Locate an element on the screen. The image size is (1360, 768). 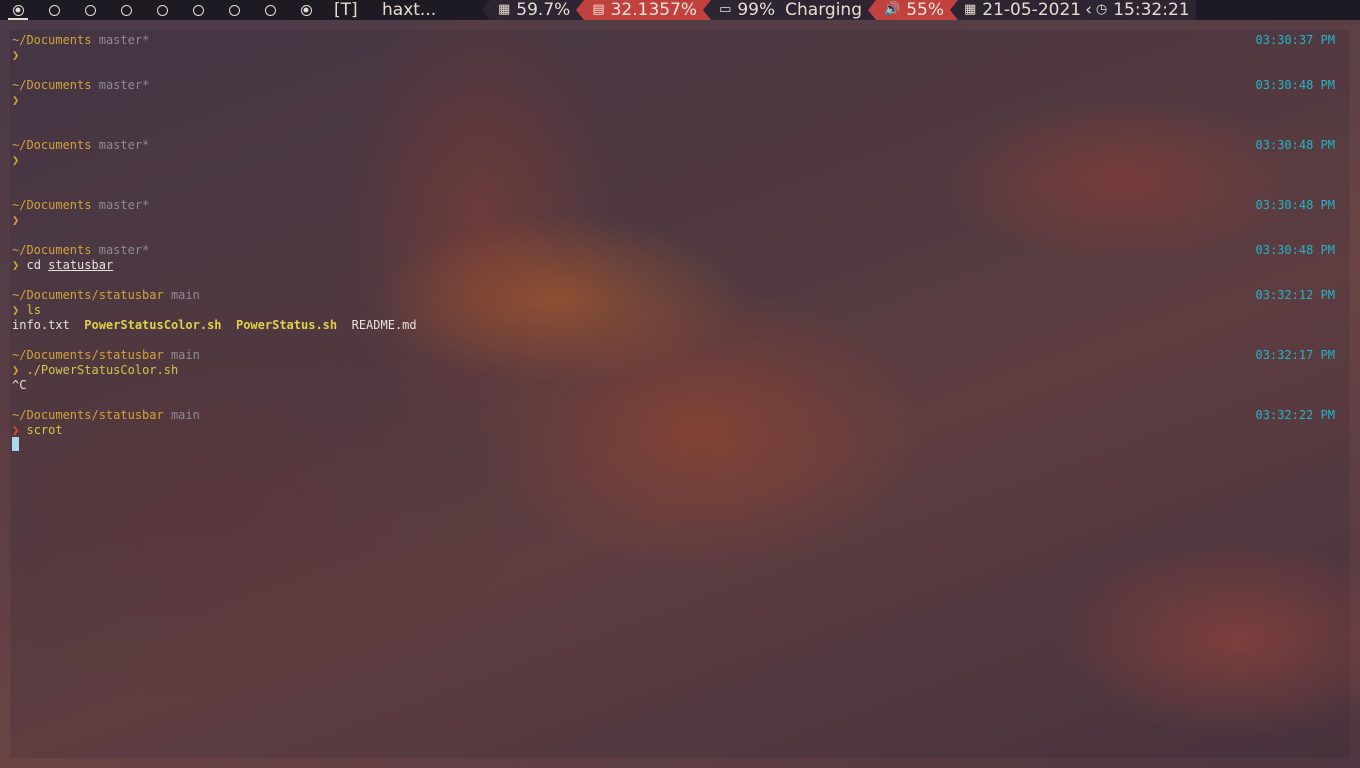
command-line: ❯ ls is located at coordinates (26, 310).